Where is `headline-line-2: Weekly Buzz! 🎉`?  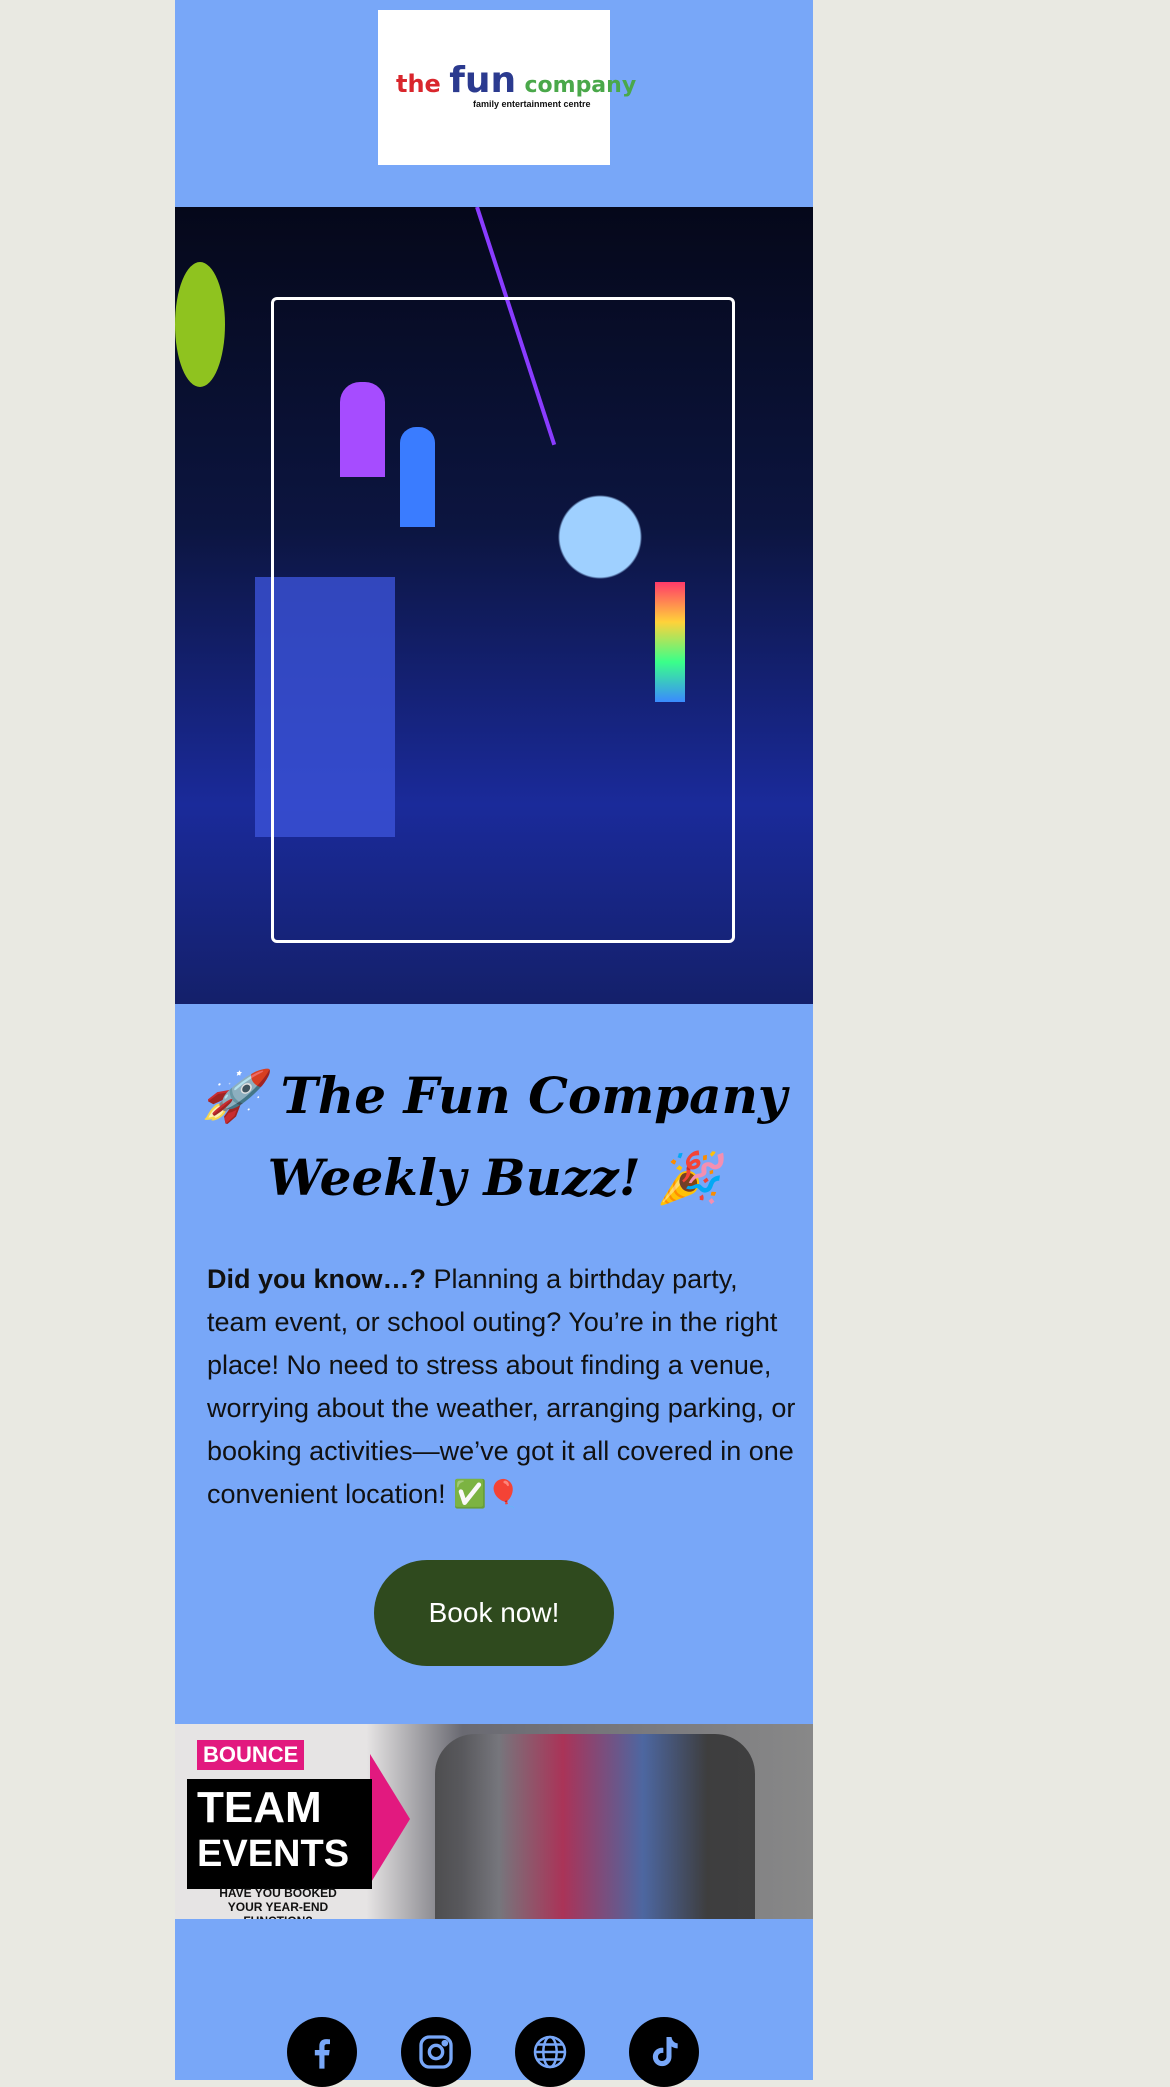 headline-line-2: Weekly Buzz! 🎉 is located at coordinates (494, 1177).